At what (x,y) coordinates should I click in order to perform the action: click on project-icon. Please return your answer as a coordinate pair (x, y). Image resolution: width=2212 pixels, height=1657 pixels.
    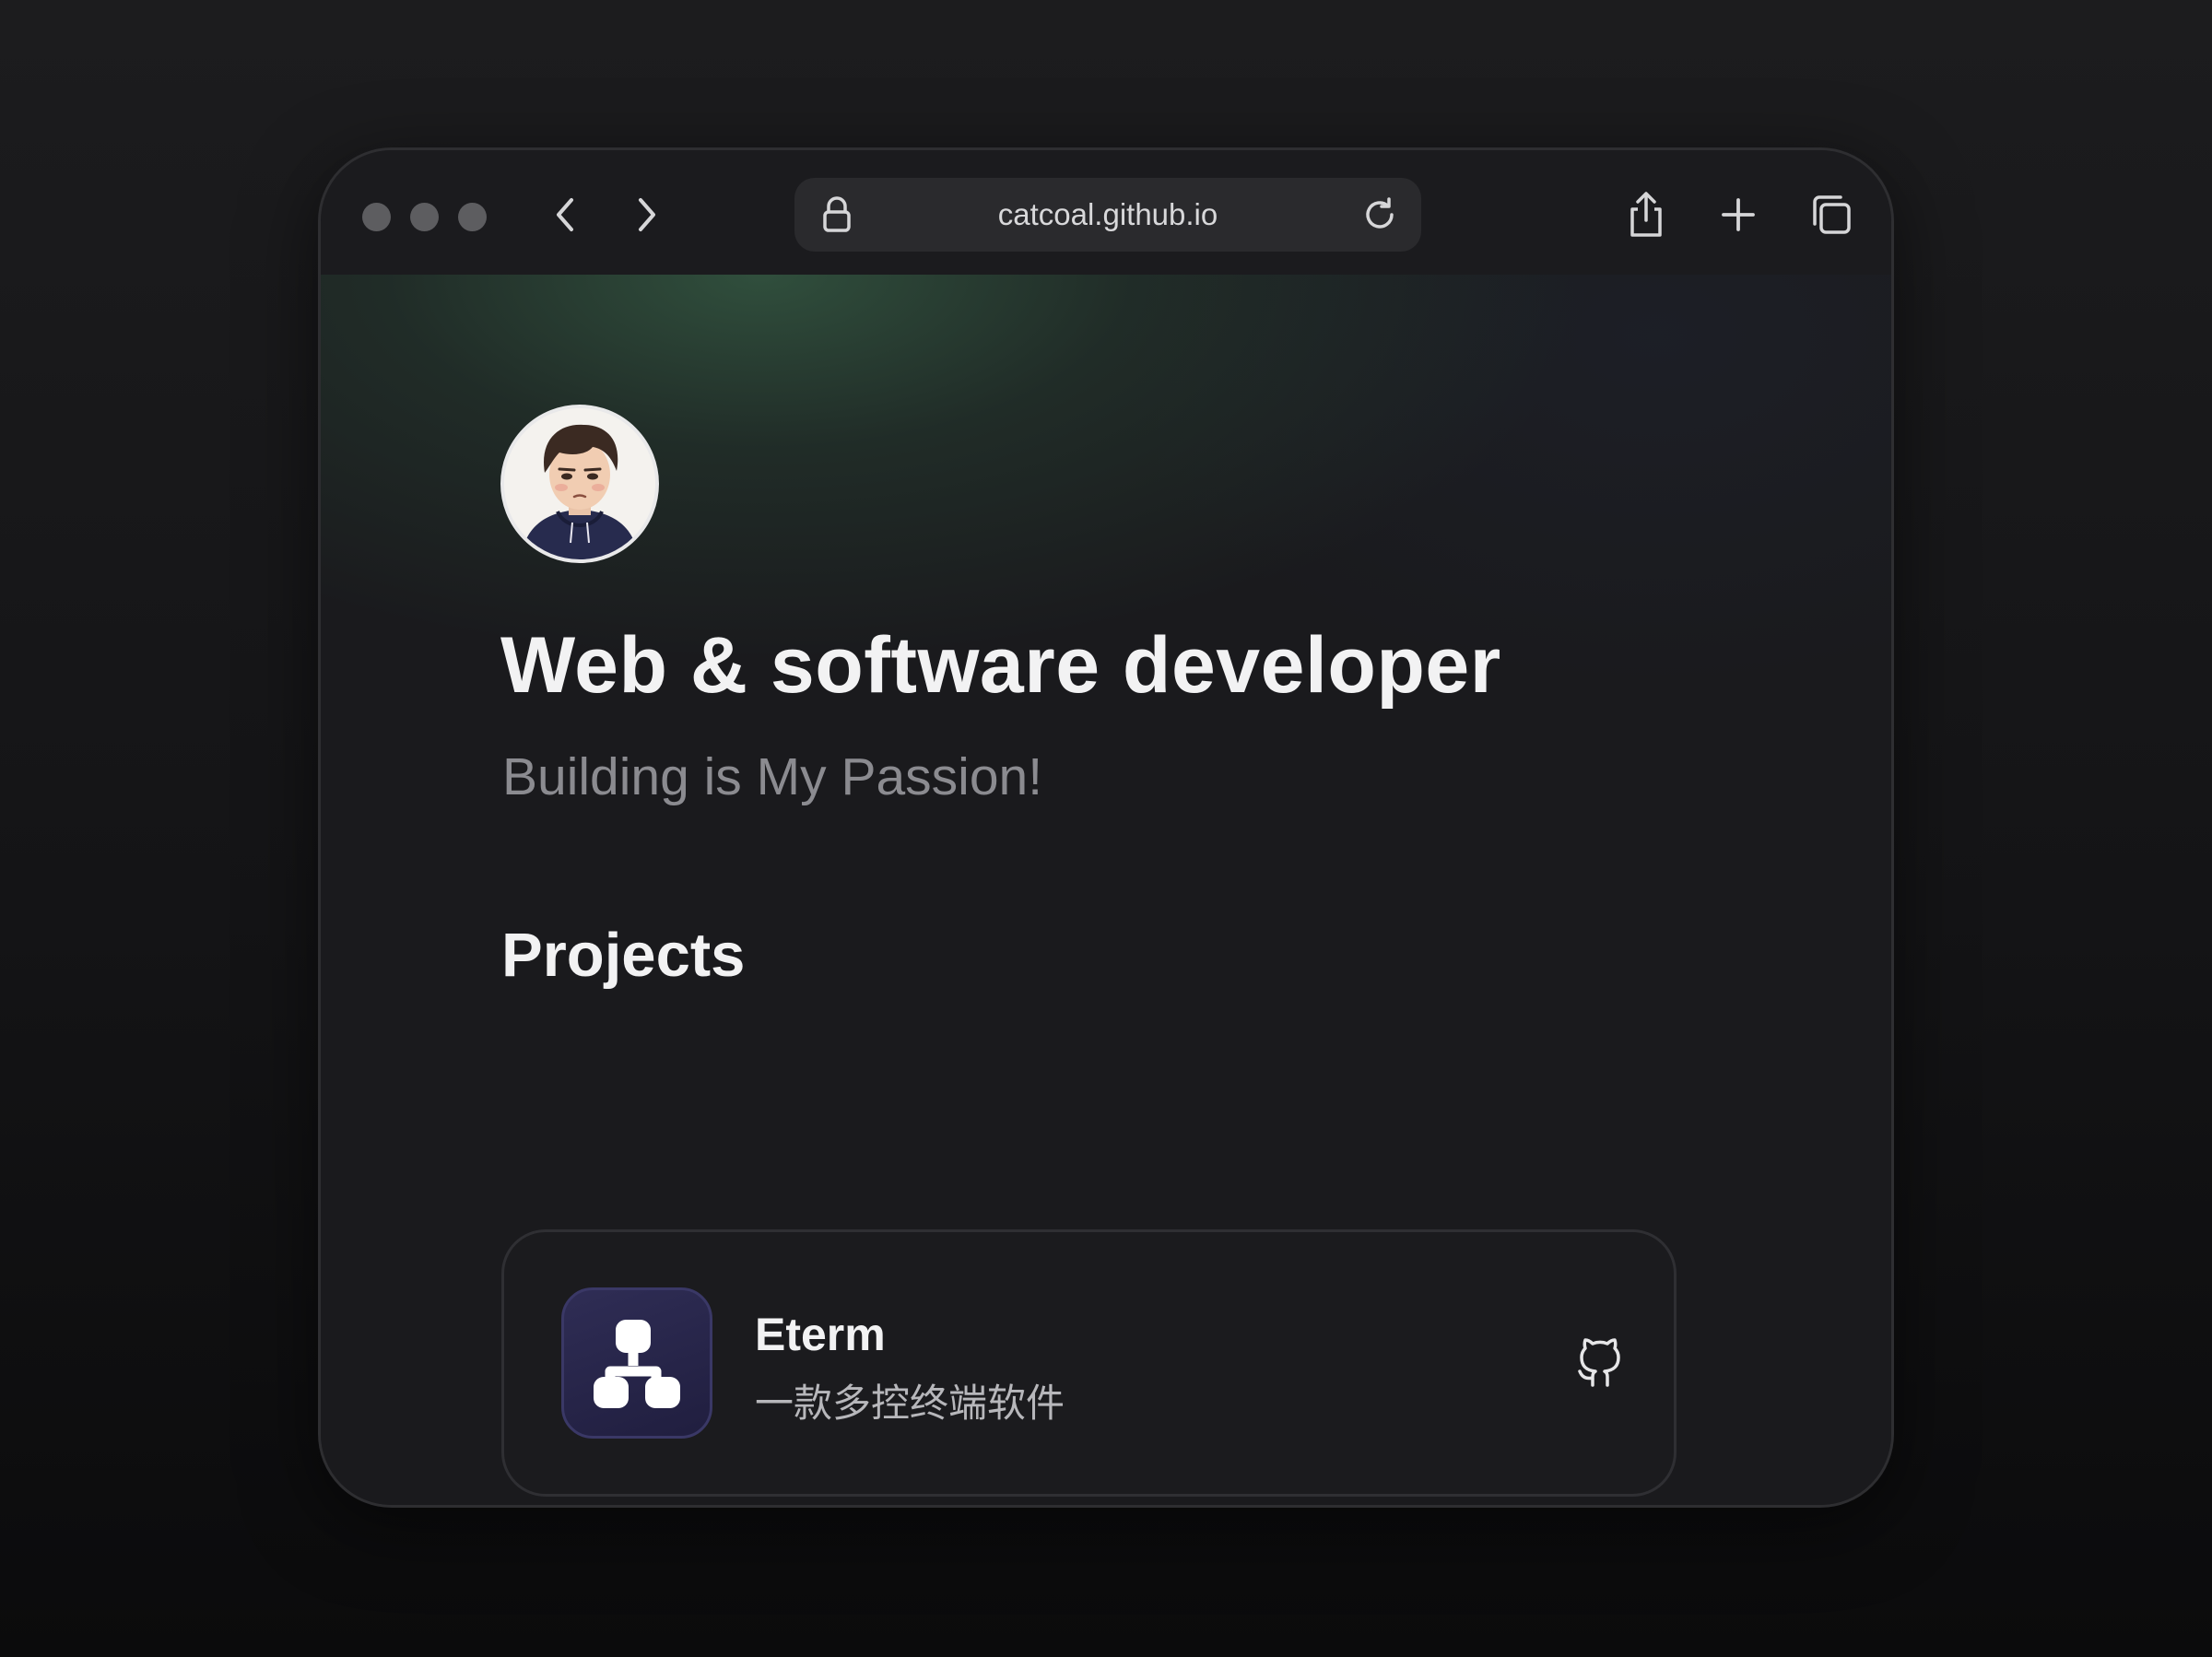
    Looking at the image, I should click on (636, 1363).